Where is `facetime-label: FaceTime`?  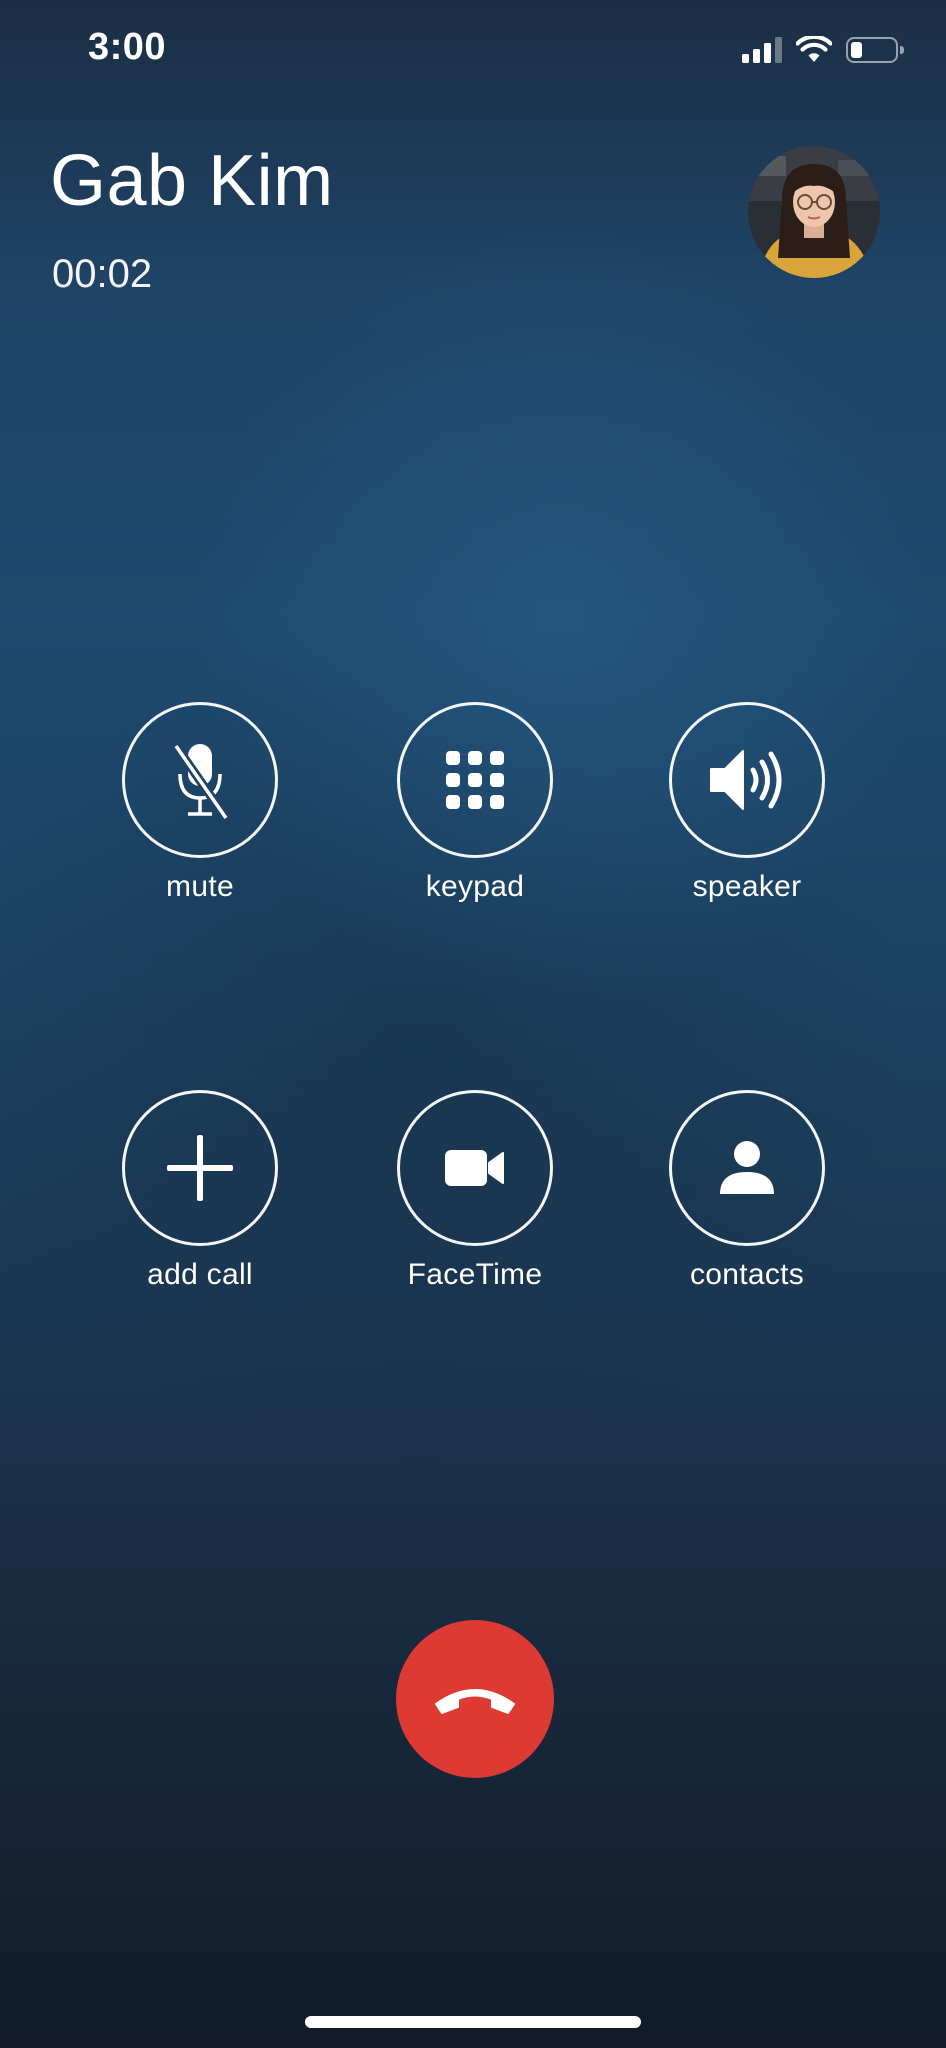
facetime-label: FaceTime is located at coordinates (475, 1274).